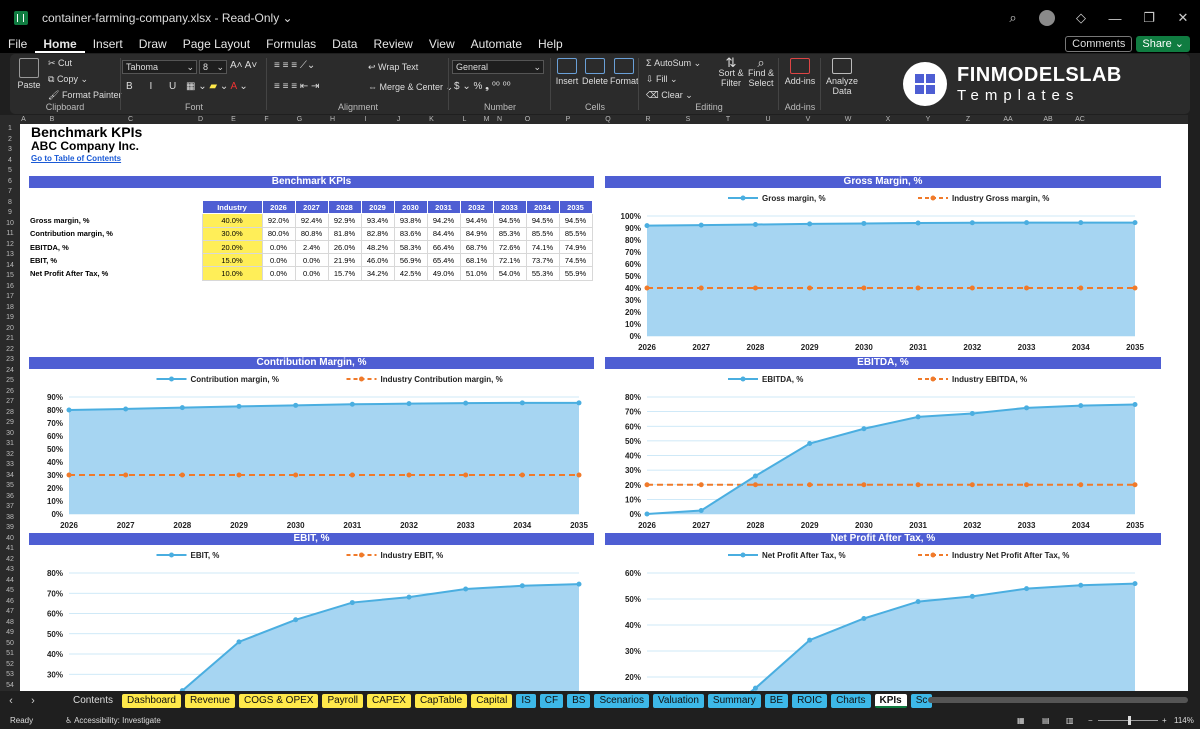 Image resolution: width=1200 pixels, height=729 pixels. I want to click on column-header: P, so click(568, 119).